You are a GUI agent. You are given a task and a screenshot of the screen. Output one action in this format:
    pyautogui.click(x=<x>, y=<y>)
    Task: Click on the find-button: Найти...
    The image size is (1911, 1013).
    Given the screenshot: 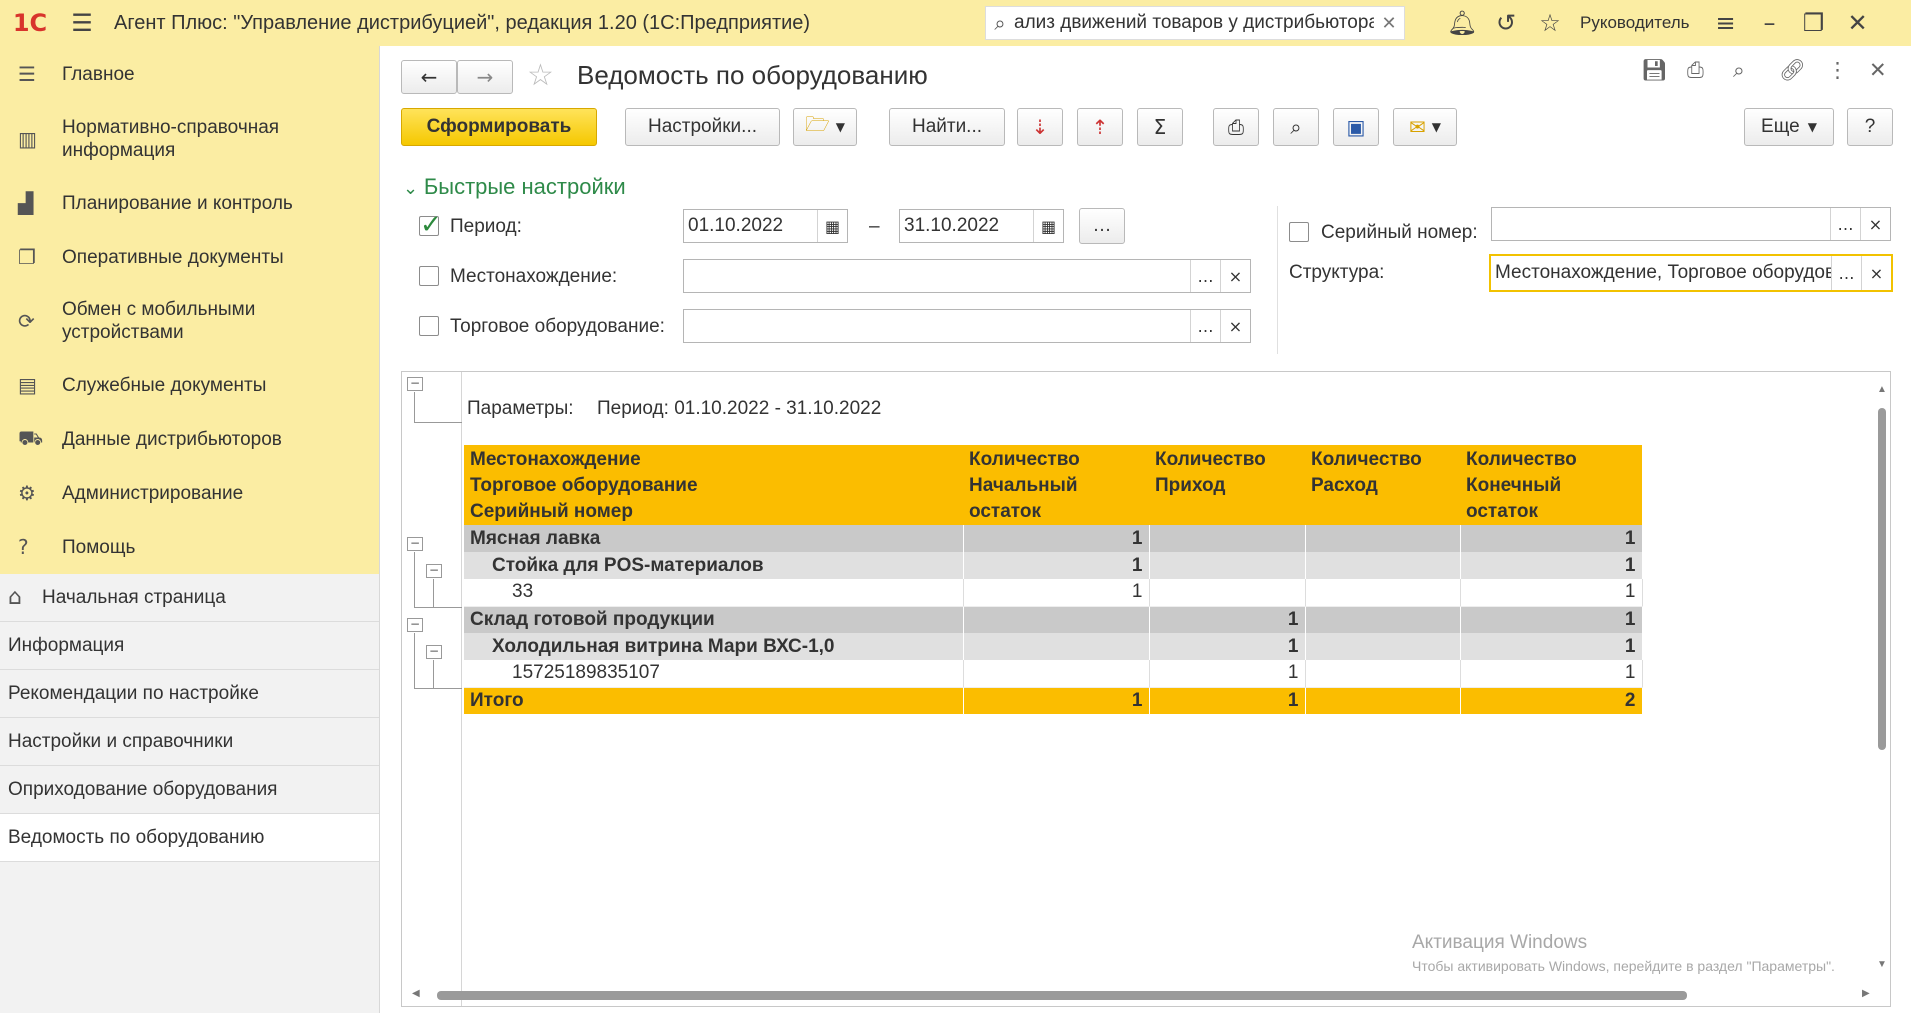 What is the action you would take?
    pyautogui.click(x=947, y=127)
    